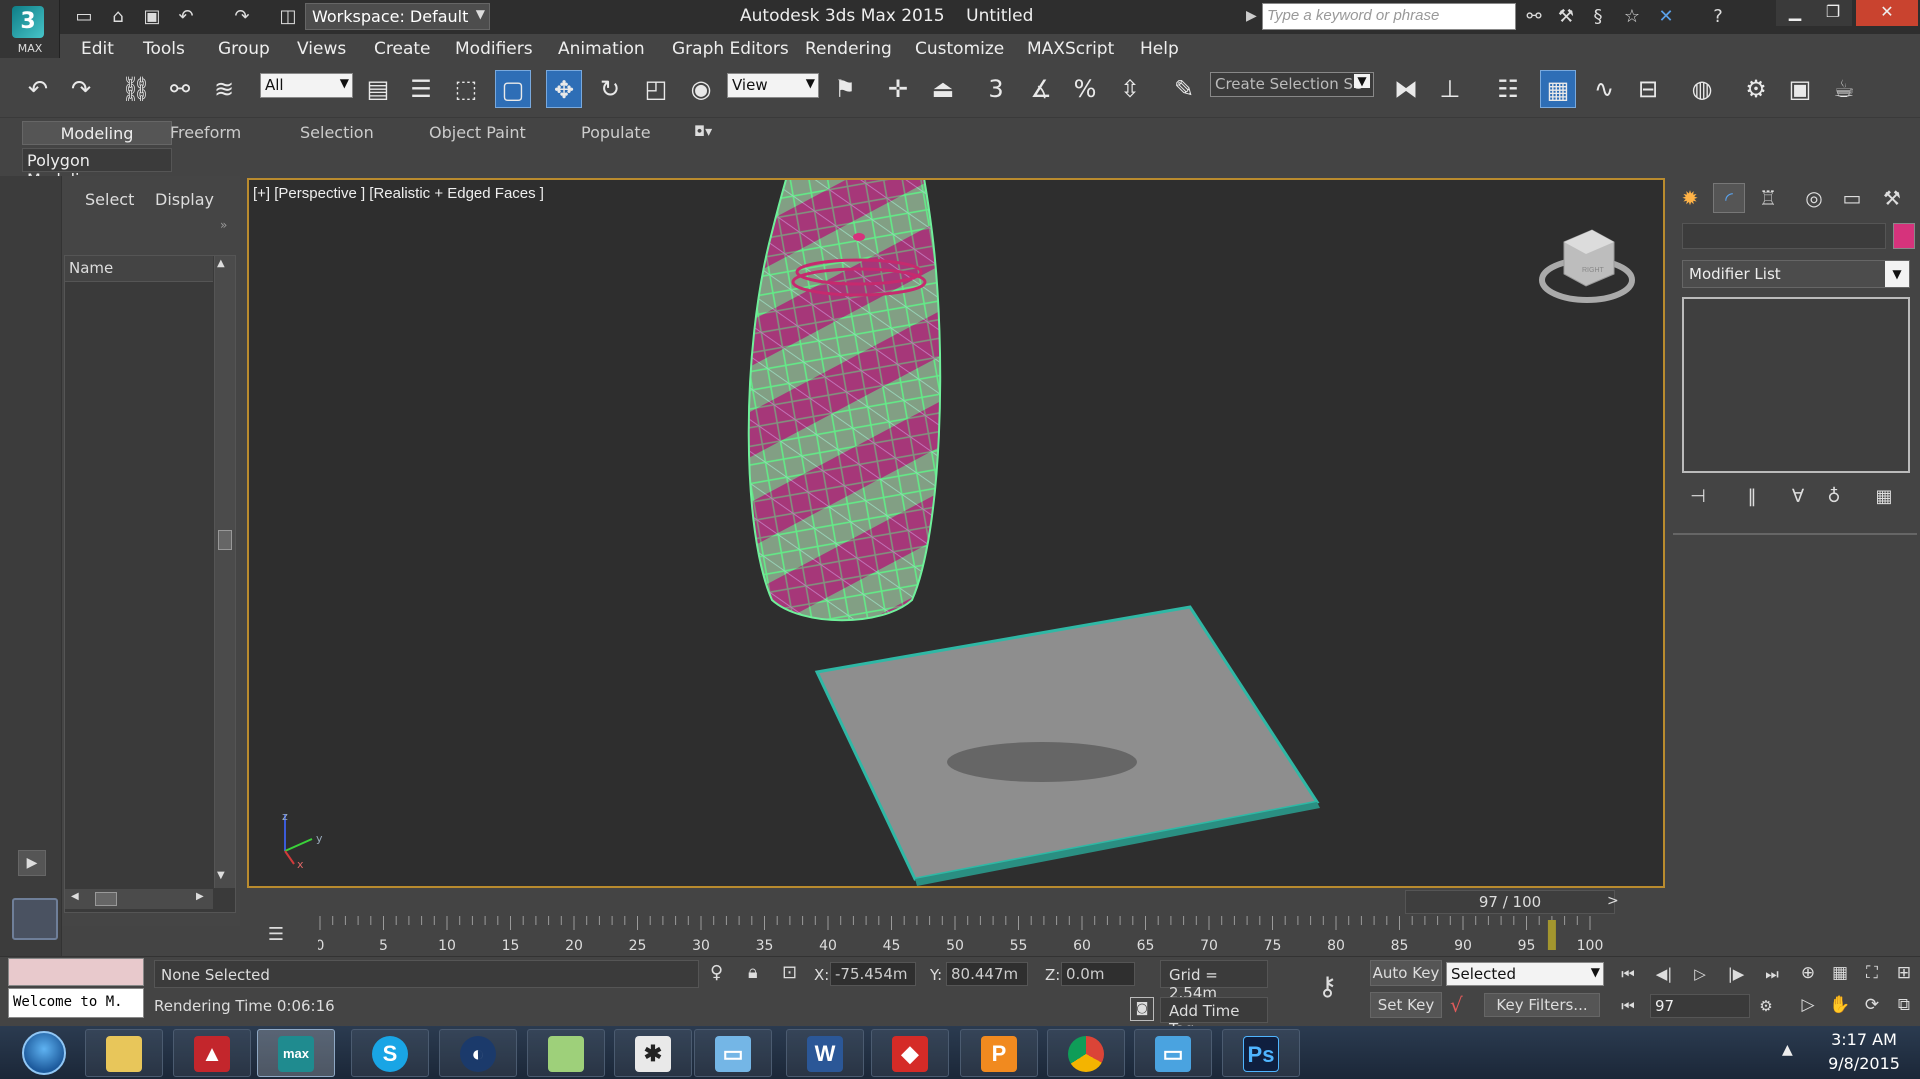 The width and height of the screenshot is (1920, 1079). Describe the element at coordinates (150, 584) in the screenshot. I see `scene-object-list` at that location.